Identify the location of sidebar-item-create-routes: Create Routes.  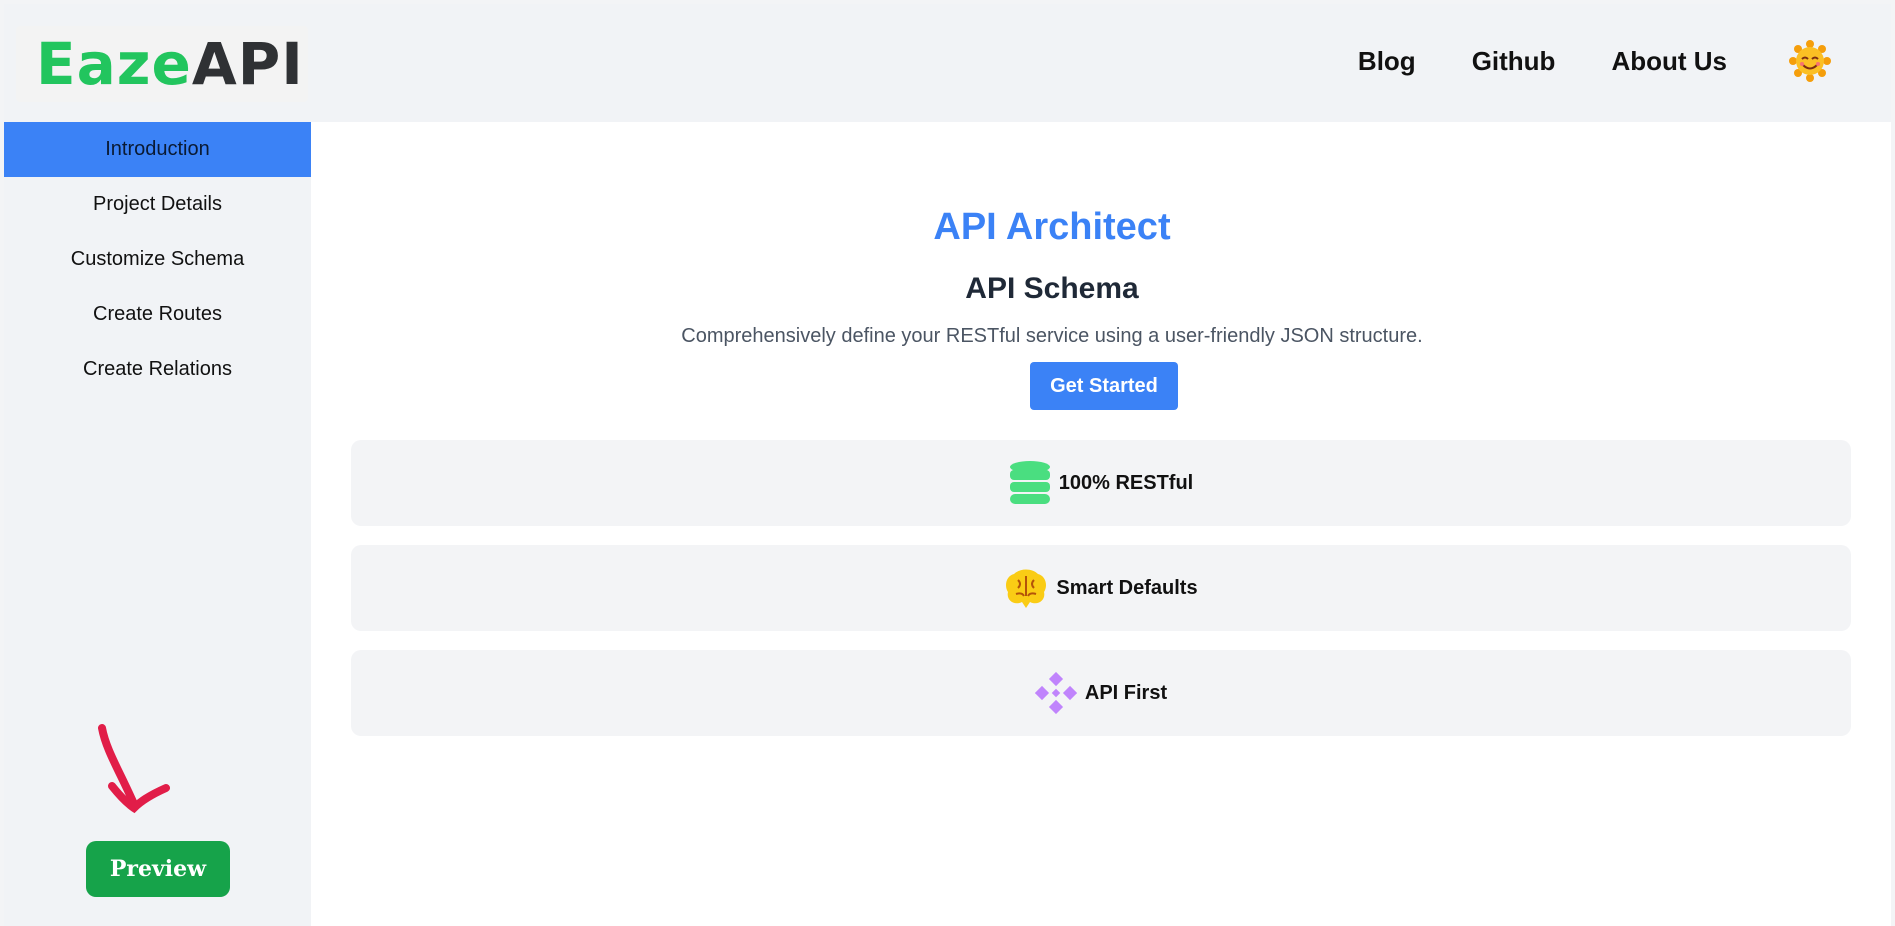
(157, 314).